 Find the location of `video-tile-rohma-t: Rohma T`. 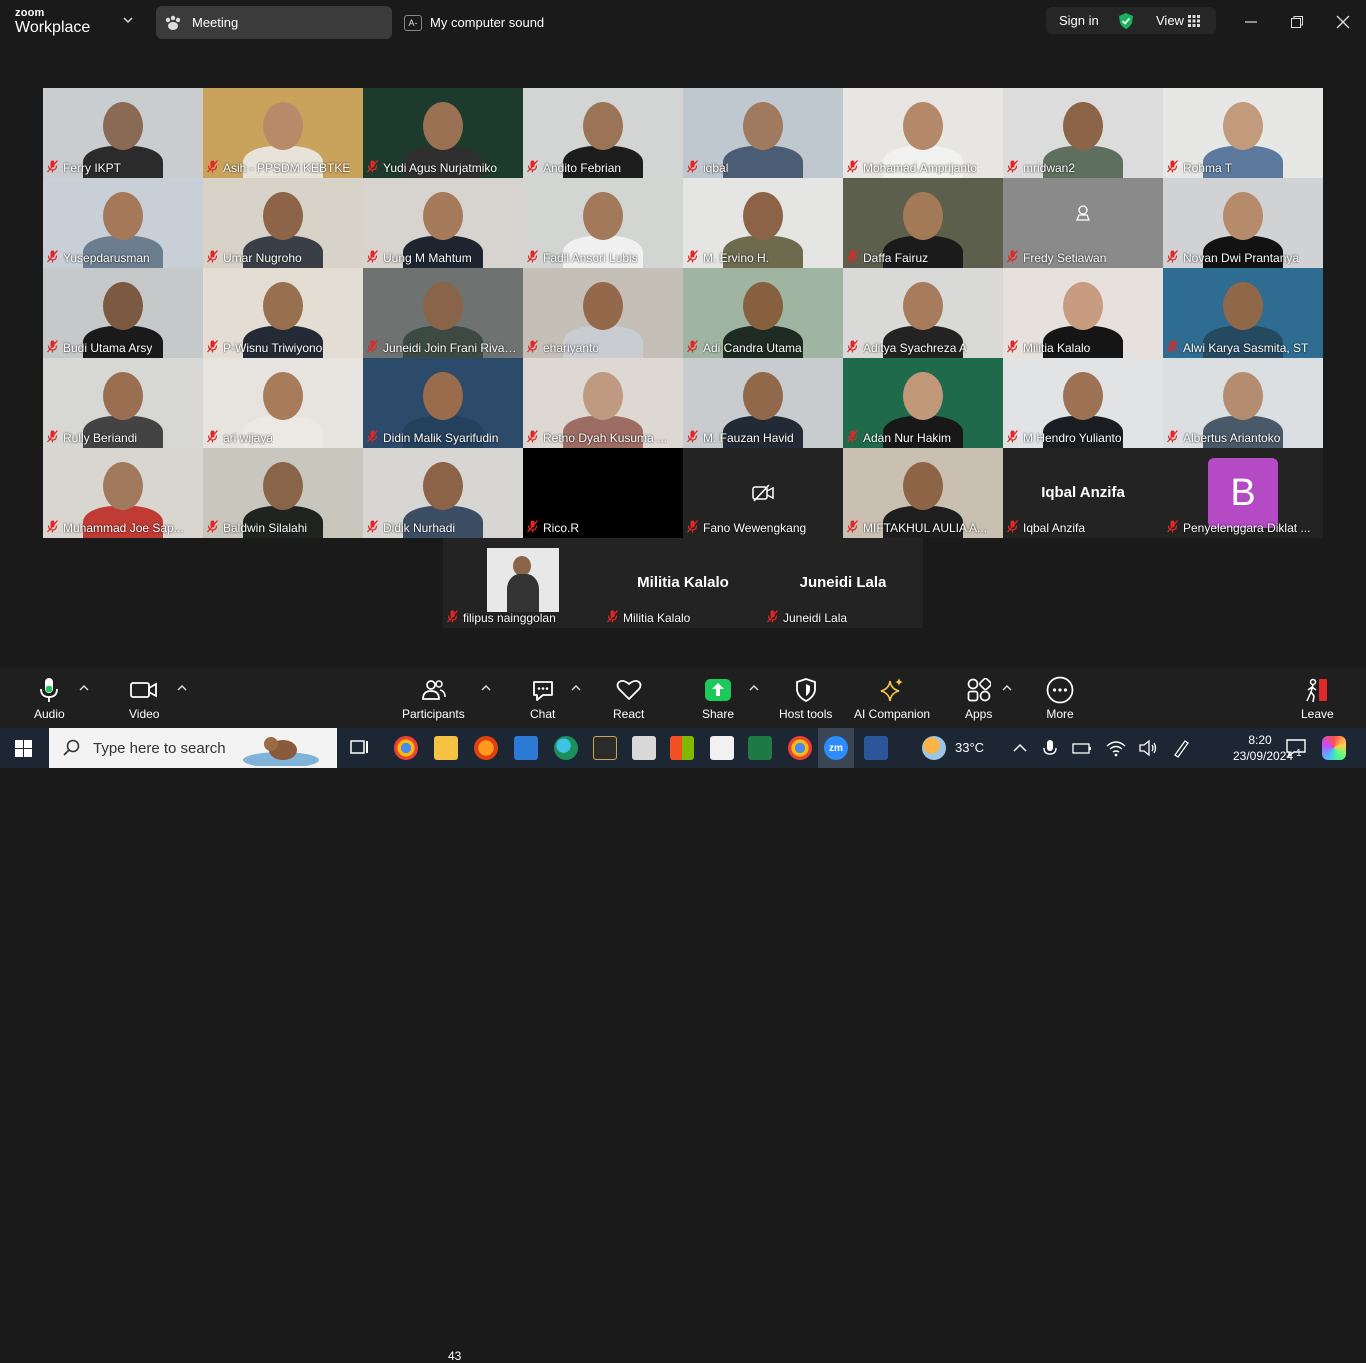

video-tile-rohma-t: Rohma T is located at coordinates (1243, 133).